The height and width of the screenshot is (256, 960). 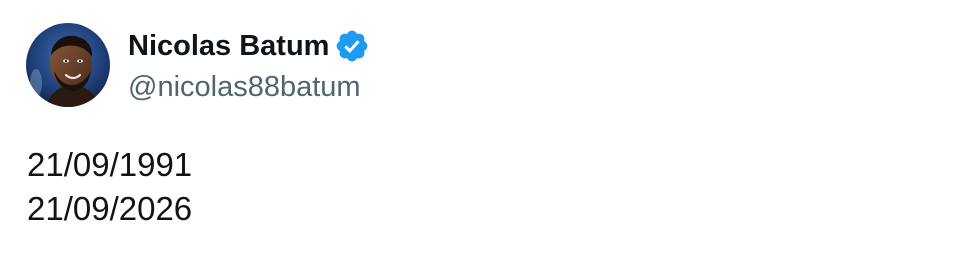 I want to click on tweet-text-line: 21/09/1991, so click(x=110, y=164).